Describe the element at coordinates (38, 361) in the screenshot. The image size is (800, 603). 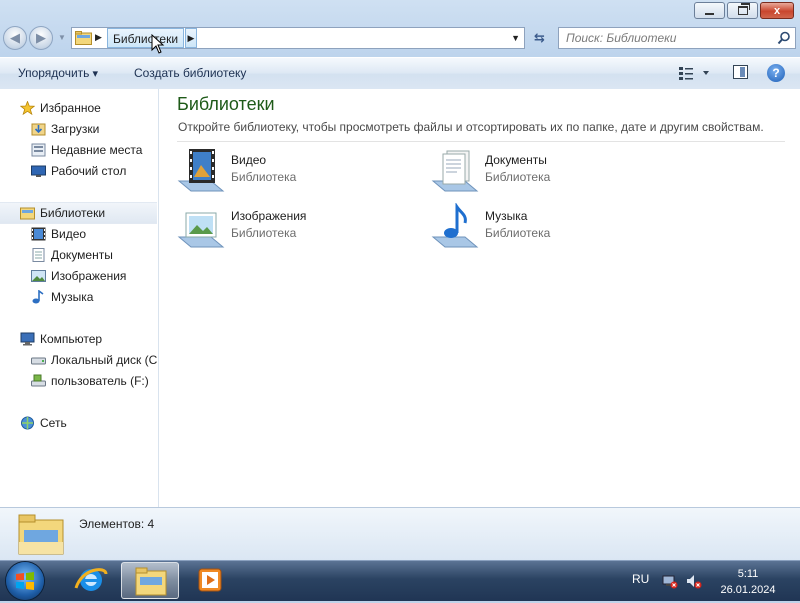
I see `hard-drive-icon` at that location.